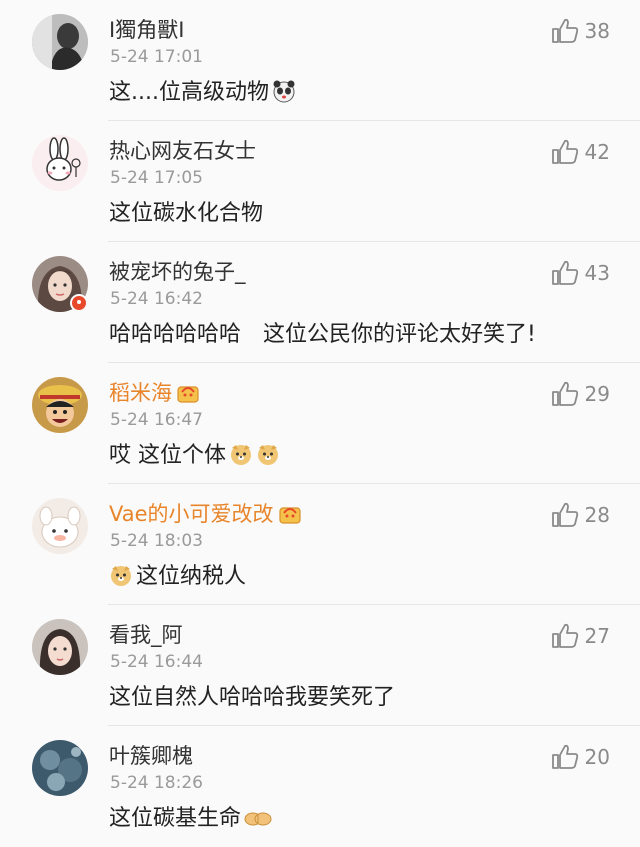 The width and height of the screenshot is (640, 847). I want to click on like-count: 27, so click(597, 636).